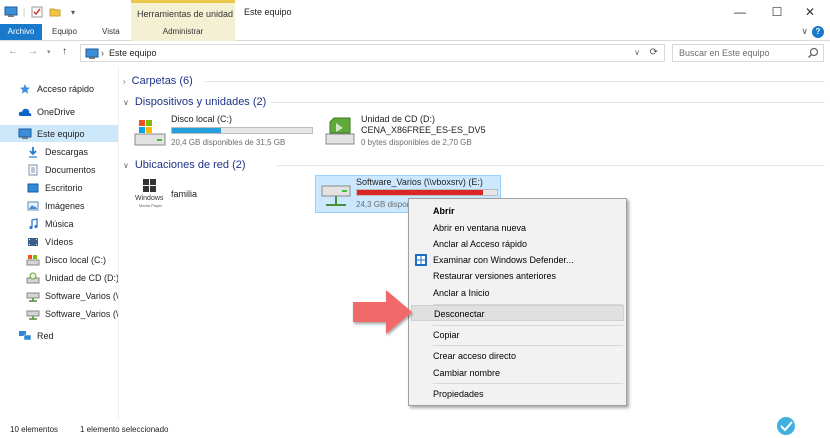 The image size is (830, 438). Describe the element at coordinates (183, 12) in the screenshot. I see `contextual-tab-header: Herramientas de unidad` at that location.